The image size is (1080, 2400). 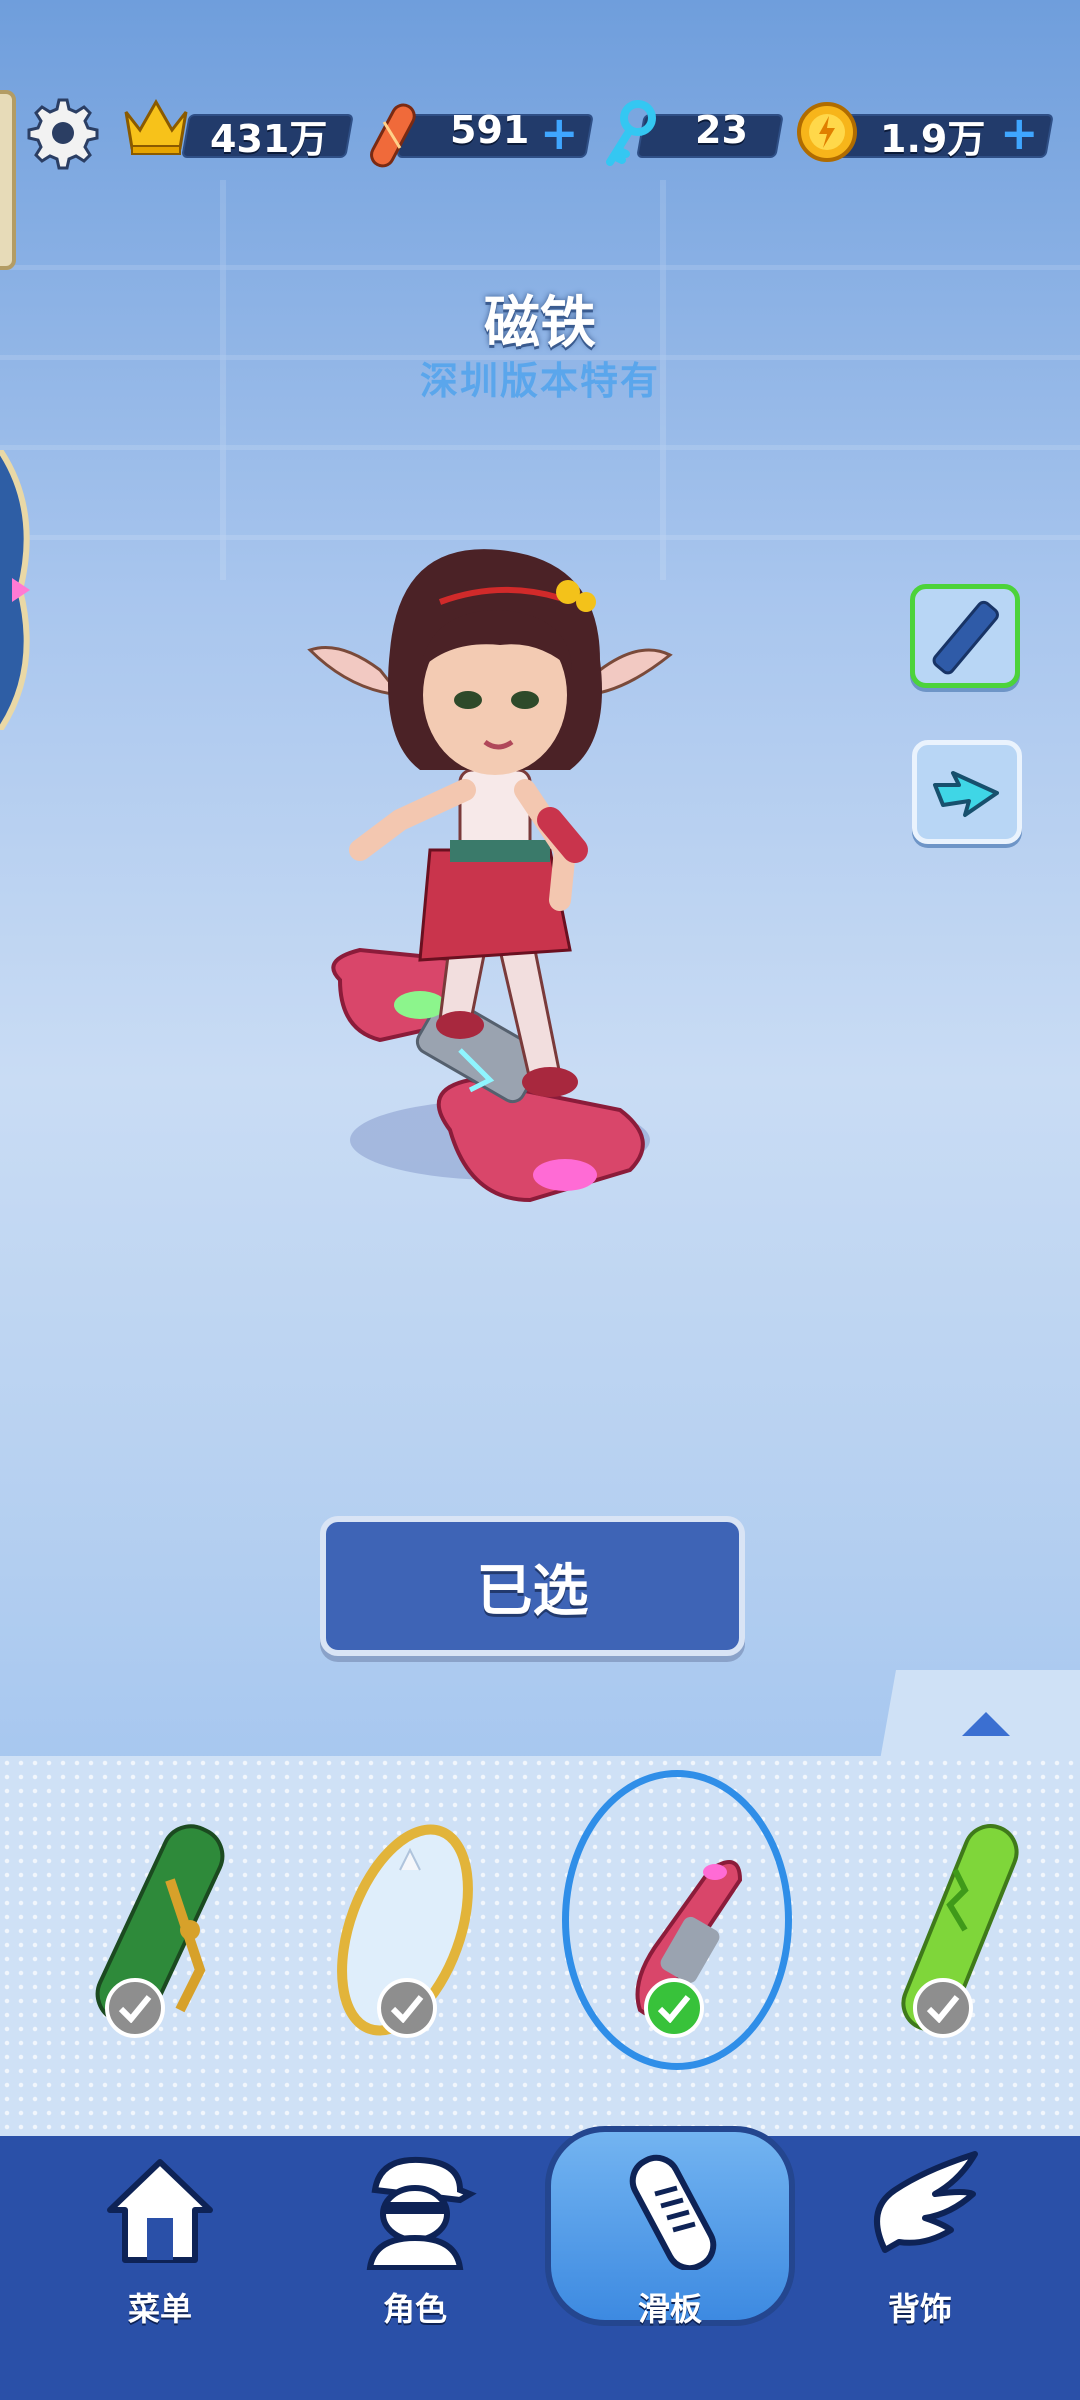 What do you see at coordinates (919, 2309) in the screenshot?
I see `nav-label: 背饰` at bounding box center [919, 2309].